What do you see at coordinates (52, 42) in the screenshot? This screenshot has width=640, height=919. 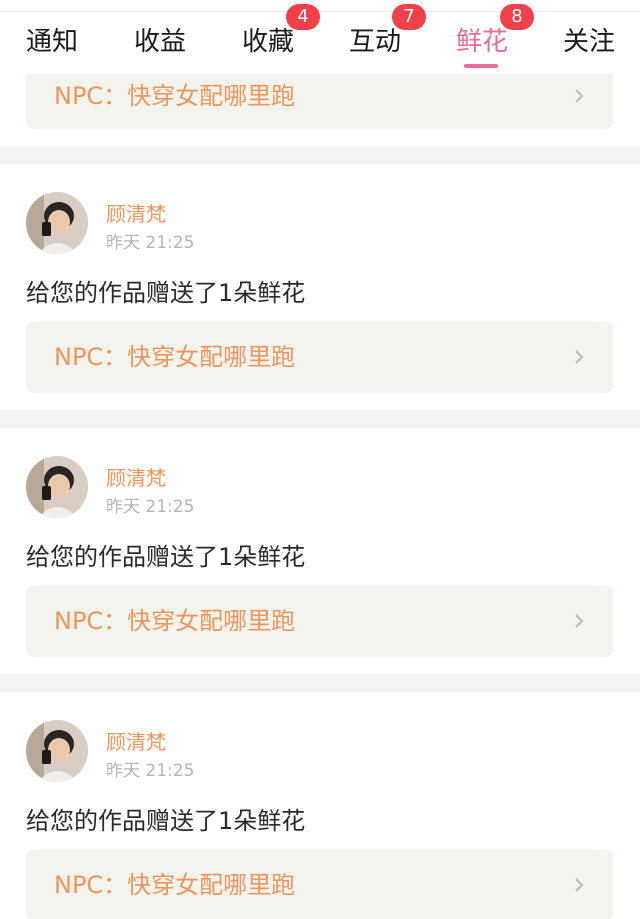 I see `tab-notifications: 通知` at bounding box center [52, 42].